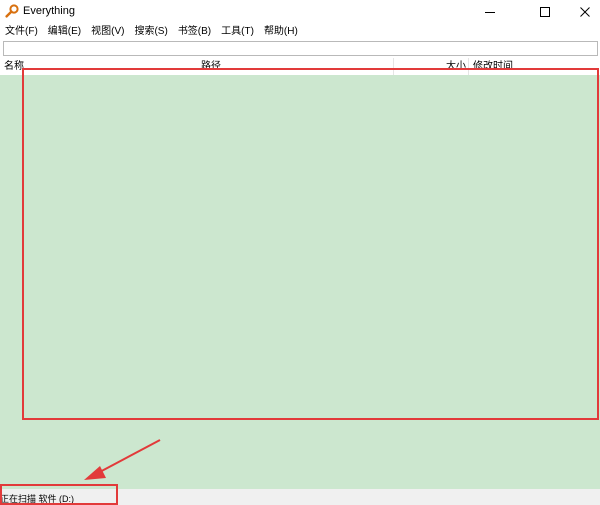  What do you see at coordinates (300, 12) in the screenshot?
I see `title-bar: Everything` at bounding box center [300, 12].